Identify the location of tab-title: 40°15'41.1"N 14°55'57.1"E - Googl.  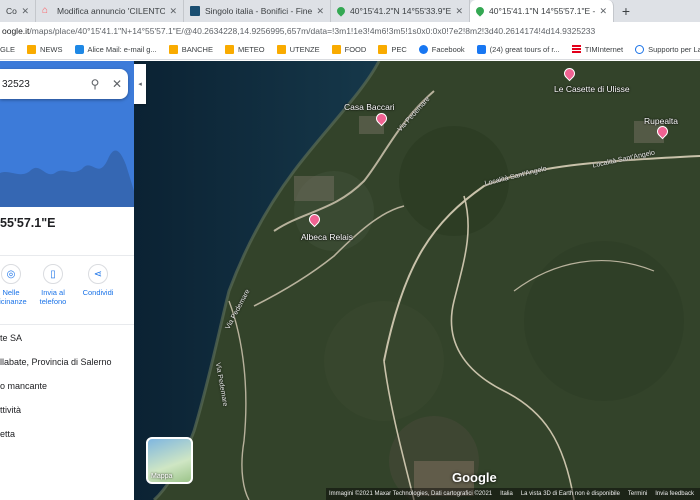
(542, 11).